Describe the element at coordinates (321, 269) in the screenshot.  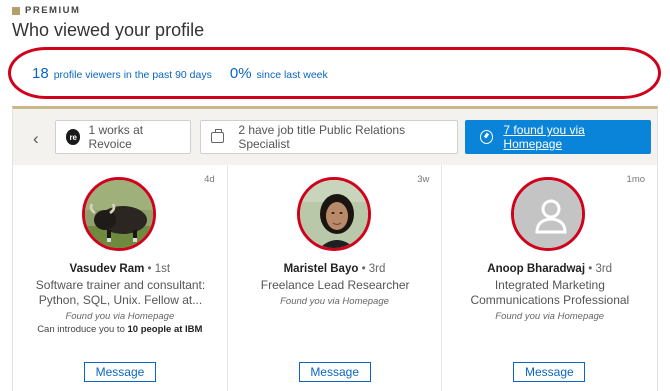
I see `viewer-name: Maristel Bayo` at that location.